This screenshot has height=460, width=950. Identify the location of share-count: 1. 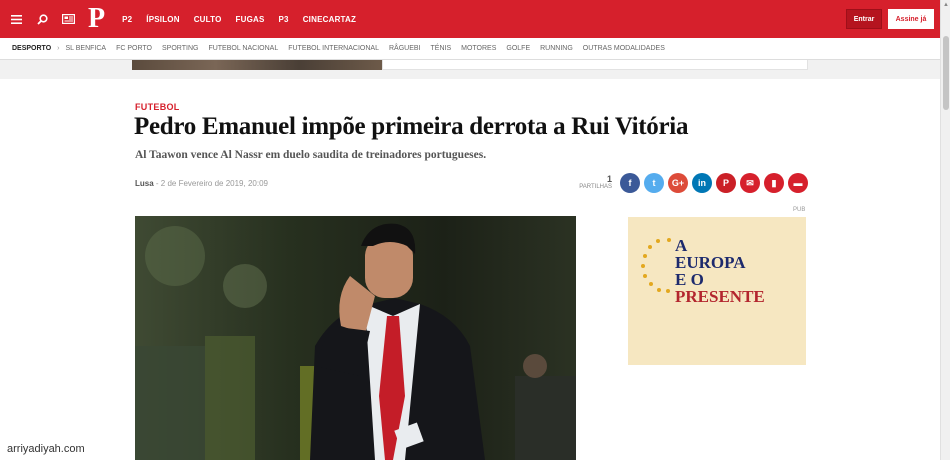
(609, 179).